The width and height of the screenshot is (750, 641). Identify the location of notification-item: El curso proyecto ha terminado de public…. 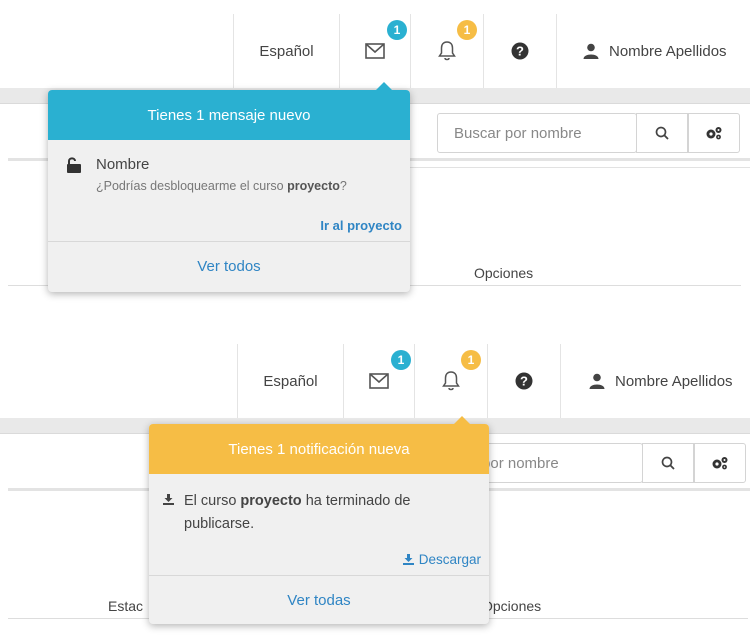
(319, 525).